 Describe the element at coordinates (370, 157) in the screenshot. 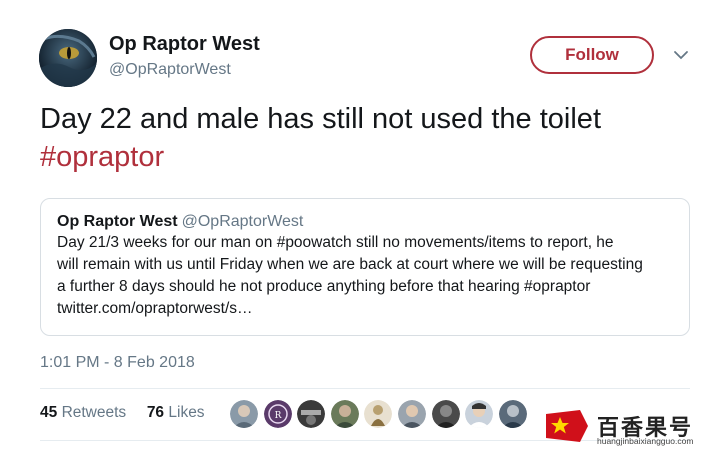

I see `tweet-hashtag-link: #opraptor` at that location.